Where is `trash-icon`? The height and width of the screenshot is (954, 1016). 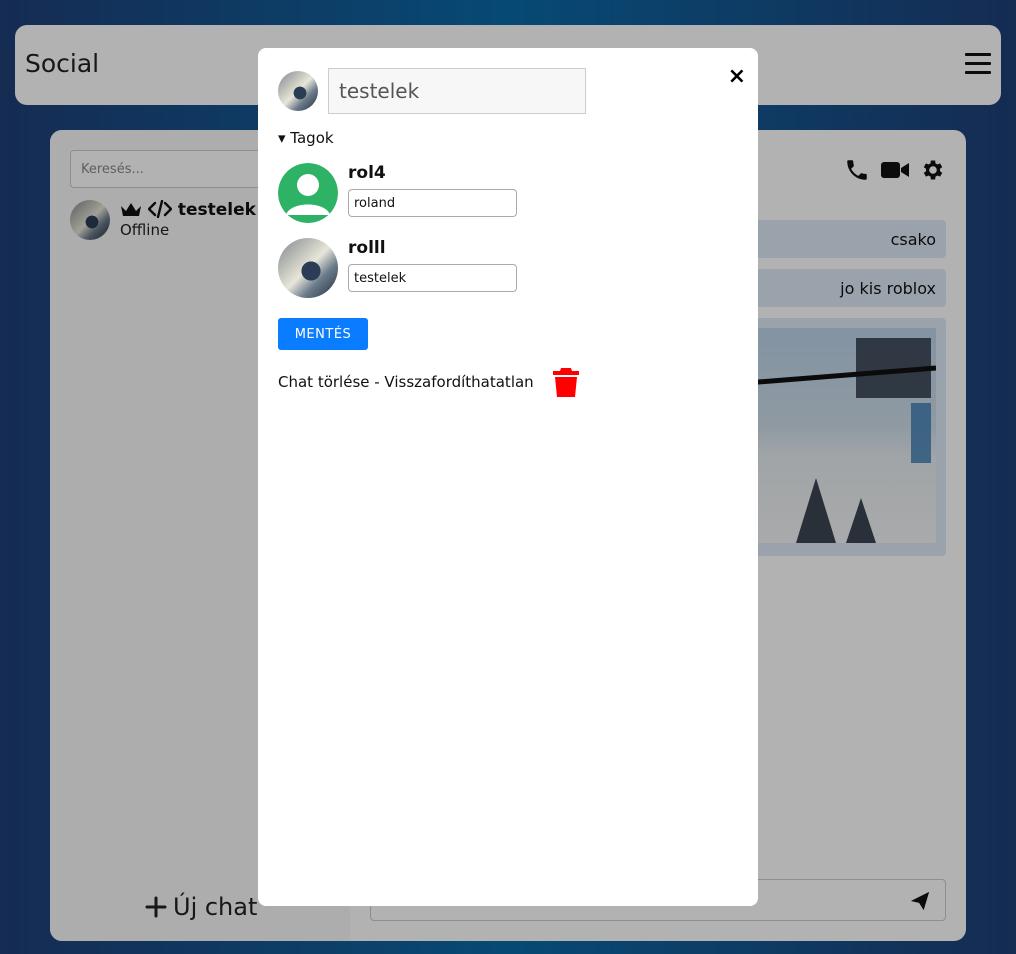
trash-icon is located at coordinates (566, 382).